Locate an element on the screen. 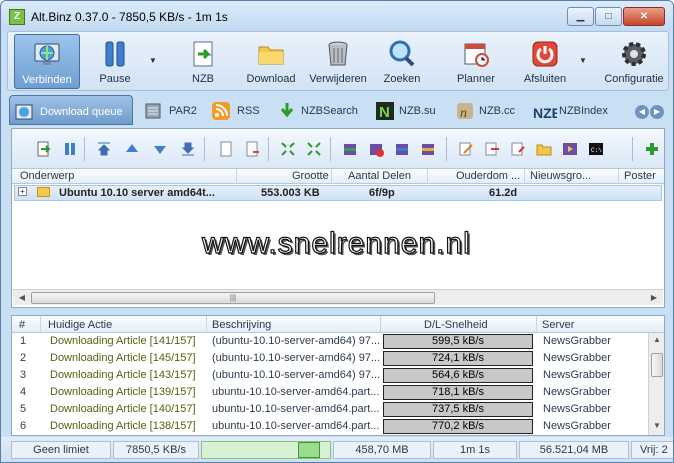  tab-scroll-right-button: ▶ is located at coordinates (657, 112).